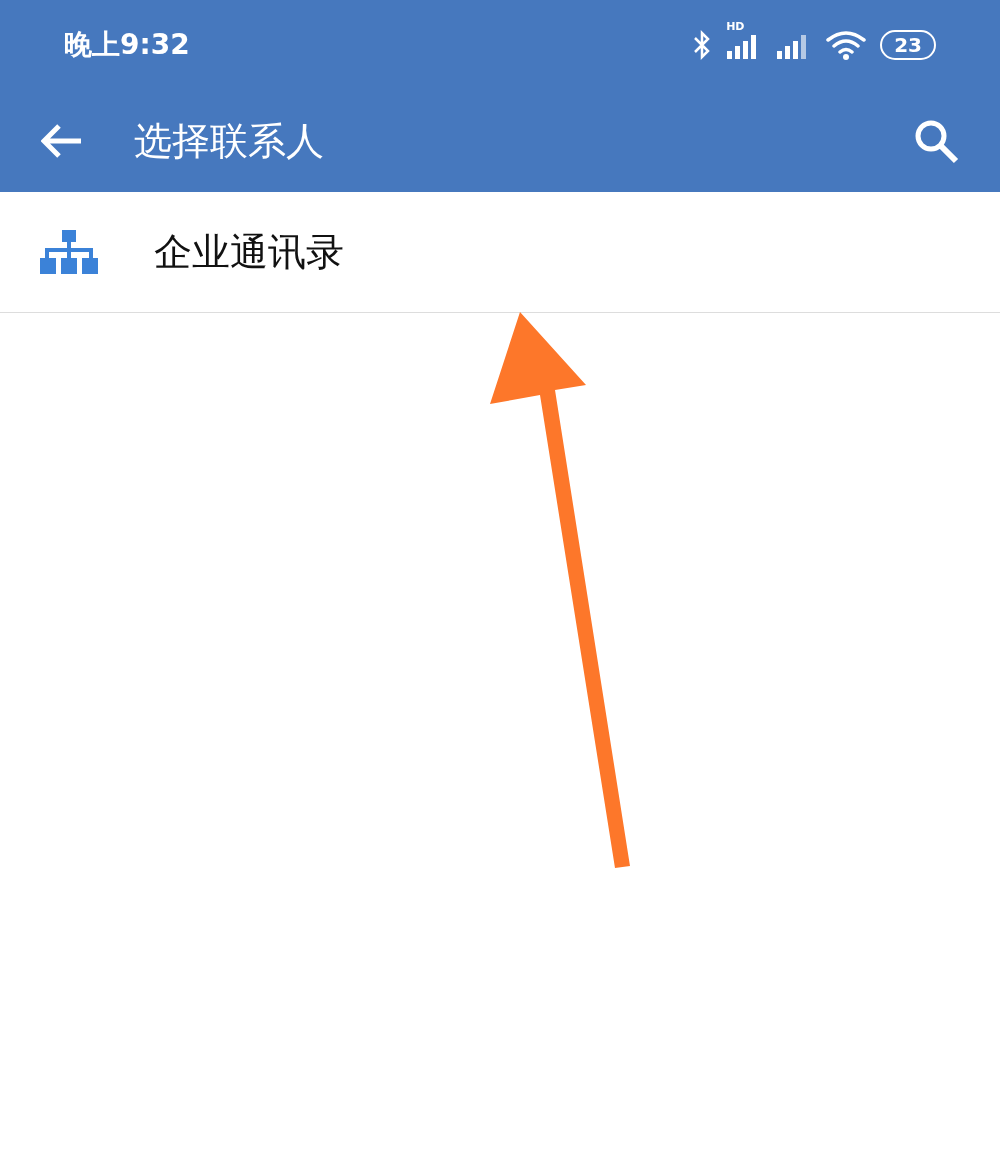 The height and width of the screenshot is (1169, 1000). I want to click on battery-indicator: 23, so click(908, 45).